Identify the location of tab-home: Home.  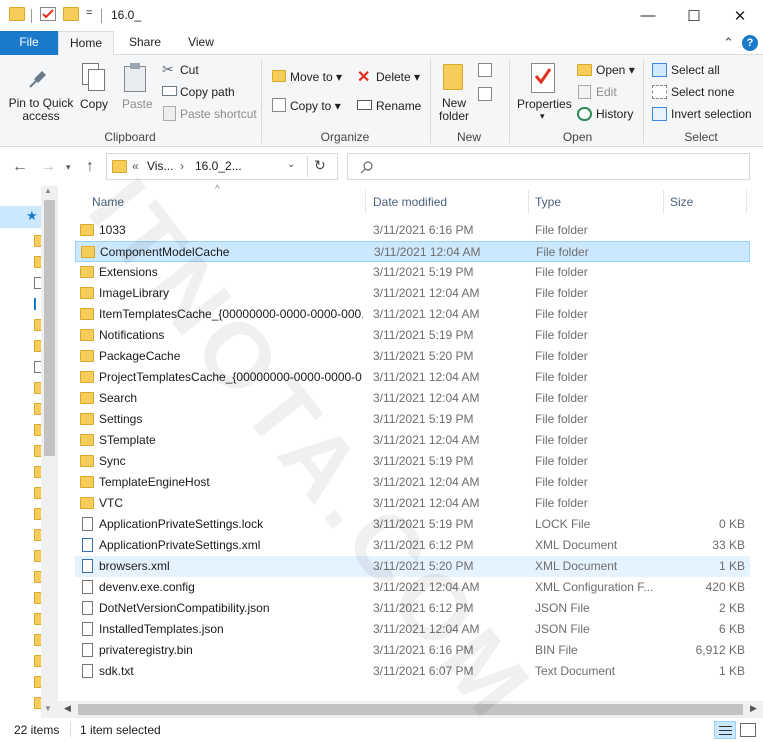
(86, 43).